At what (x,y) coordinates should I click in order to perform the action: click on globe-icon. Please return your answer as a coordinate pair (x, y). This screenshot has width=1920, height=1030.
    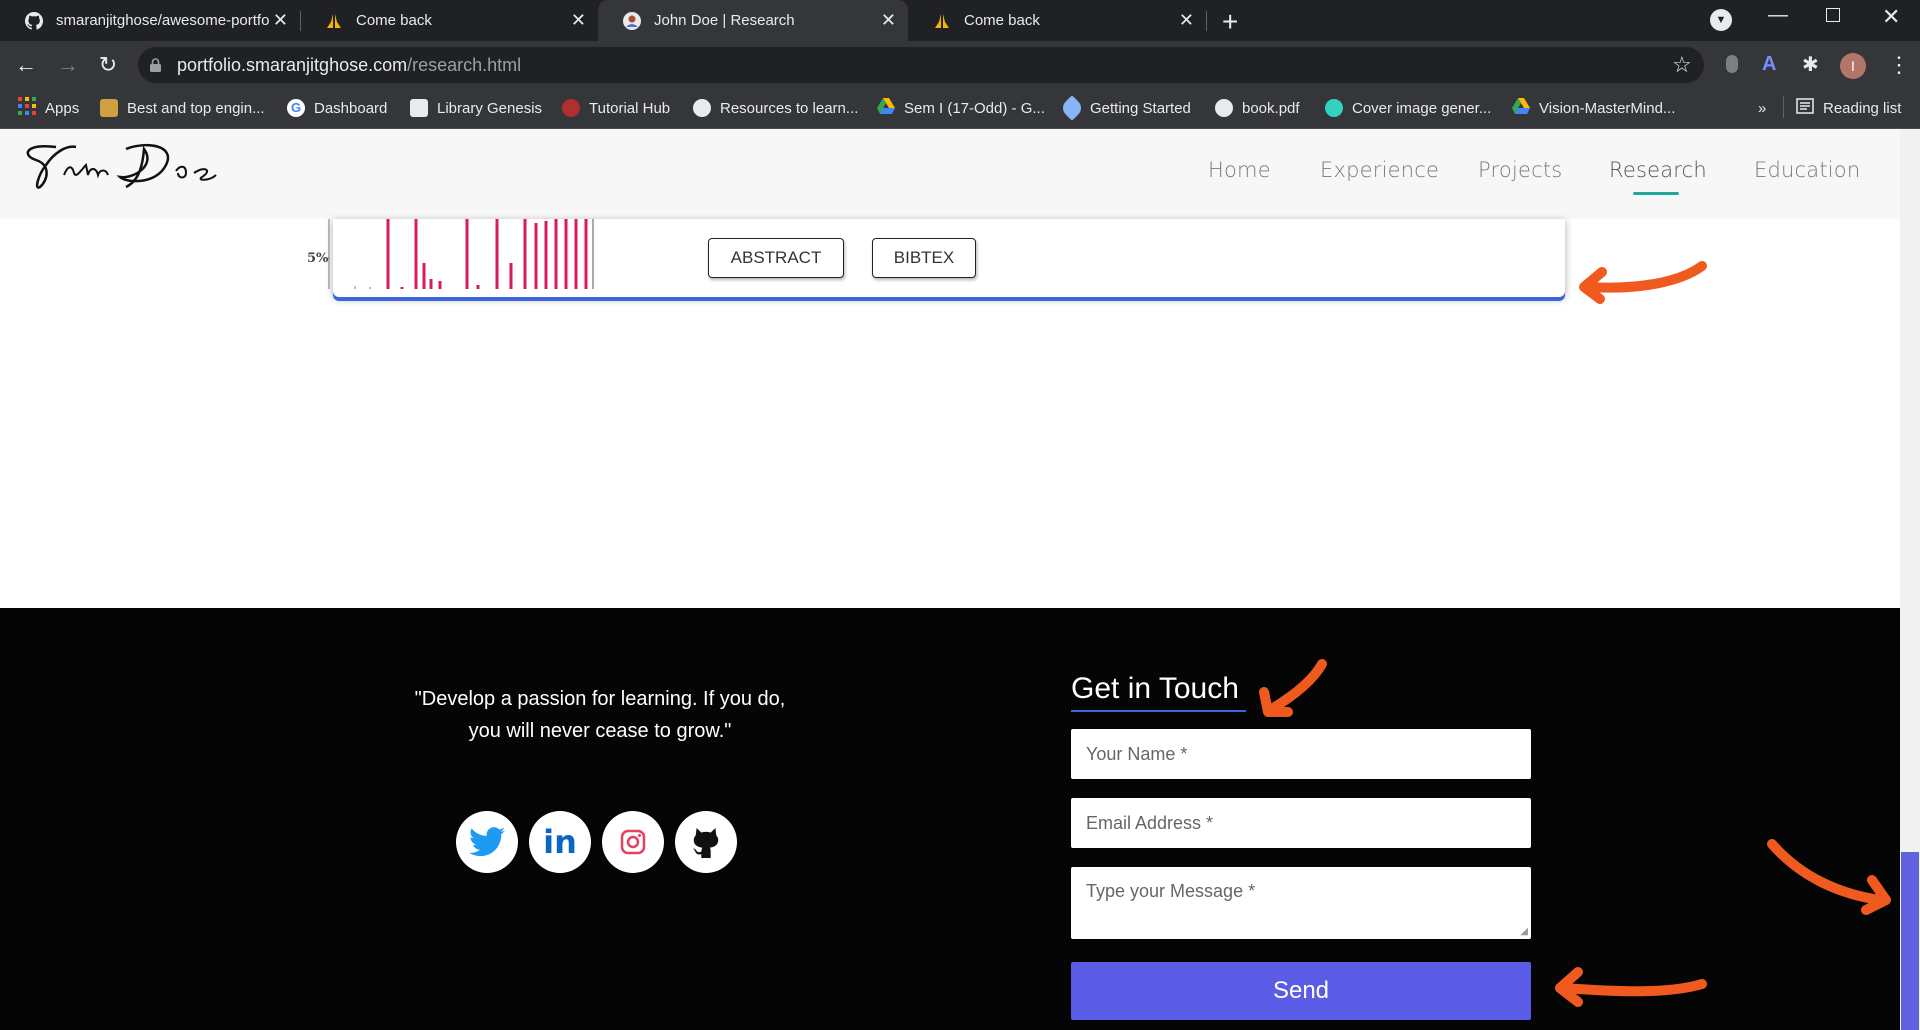
    Looking at the image, I should click on (1224, 108).